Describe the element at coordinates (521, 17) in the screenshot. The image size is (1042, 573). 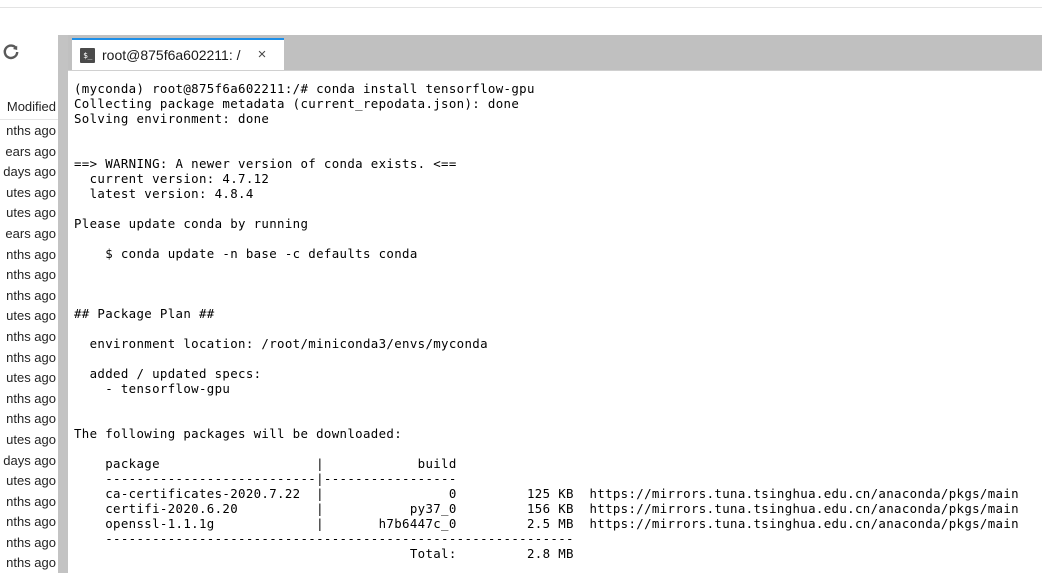
I see `window-top-chrome` at that location.